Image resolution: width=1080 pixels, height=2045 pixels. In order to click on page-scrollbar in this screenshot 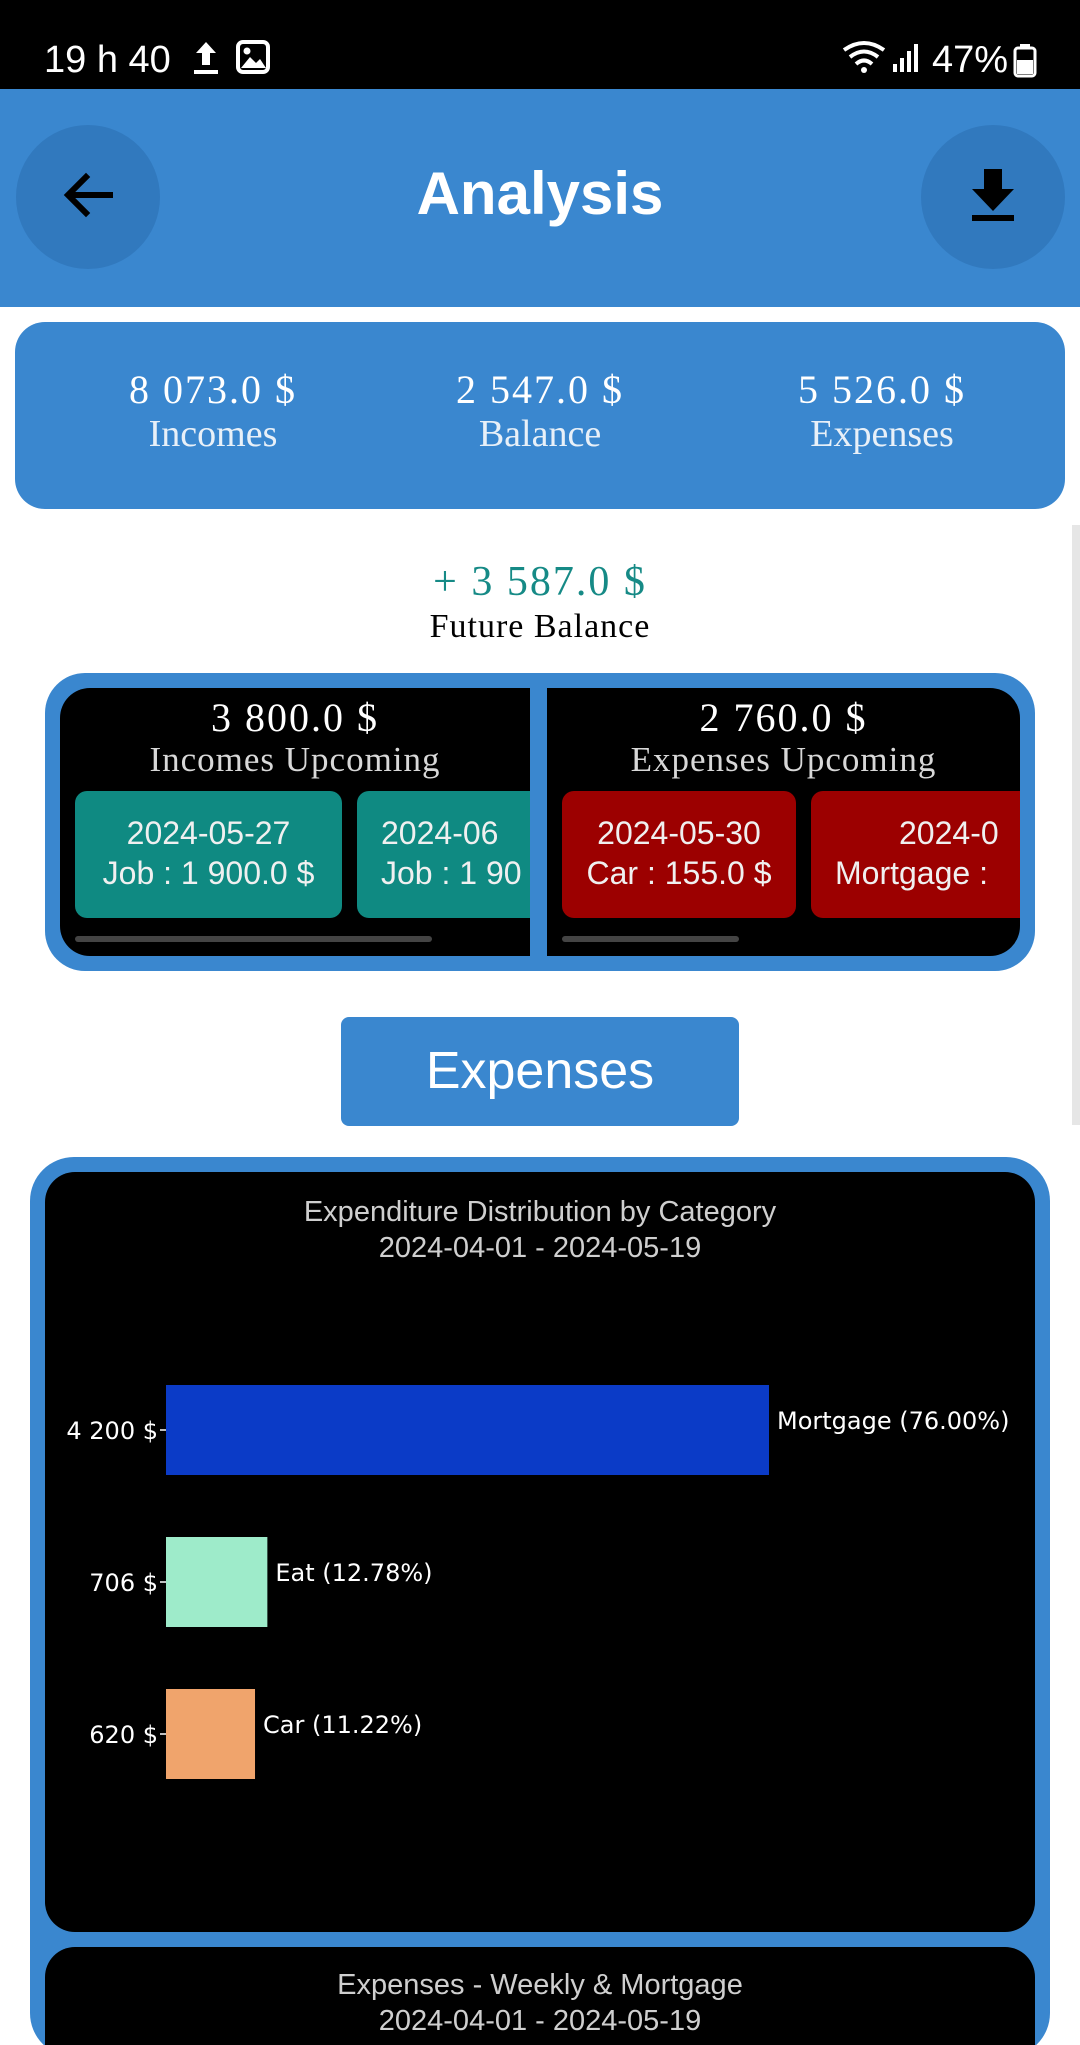, I will do `click(1076, 825)`.